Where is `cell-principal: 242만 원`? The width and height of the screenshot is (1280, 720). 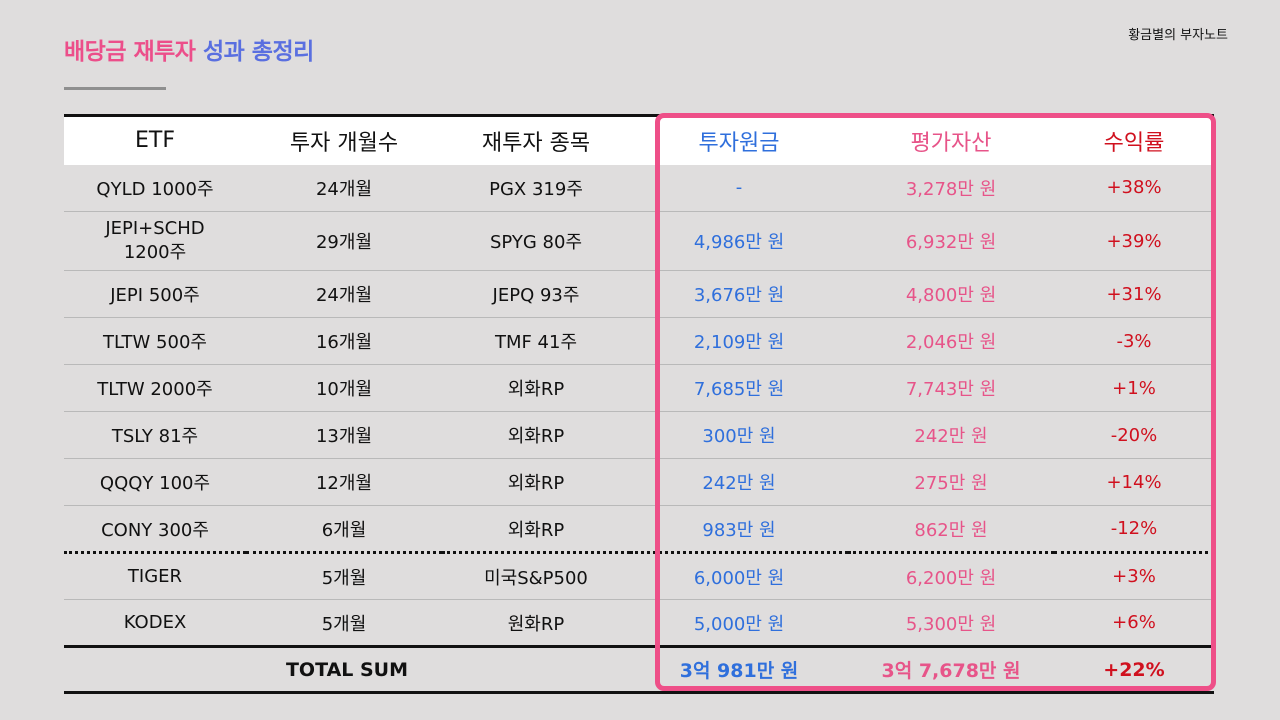
cell-principal: 242만 원 is located at coordinates (739, 482).